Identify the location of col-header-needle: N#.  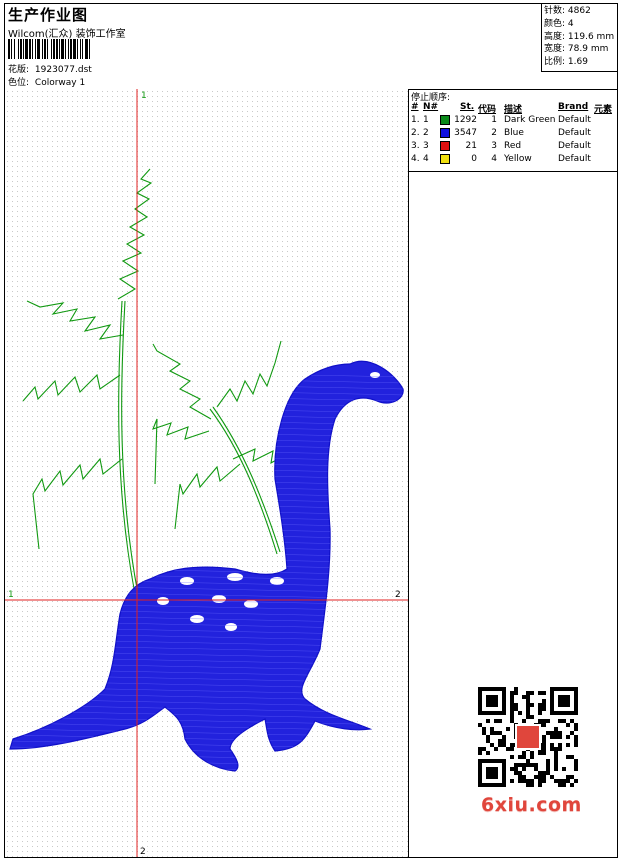
(431, 107).